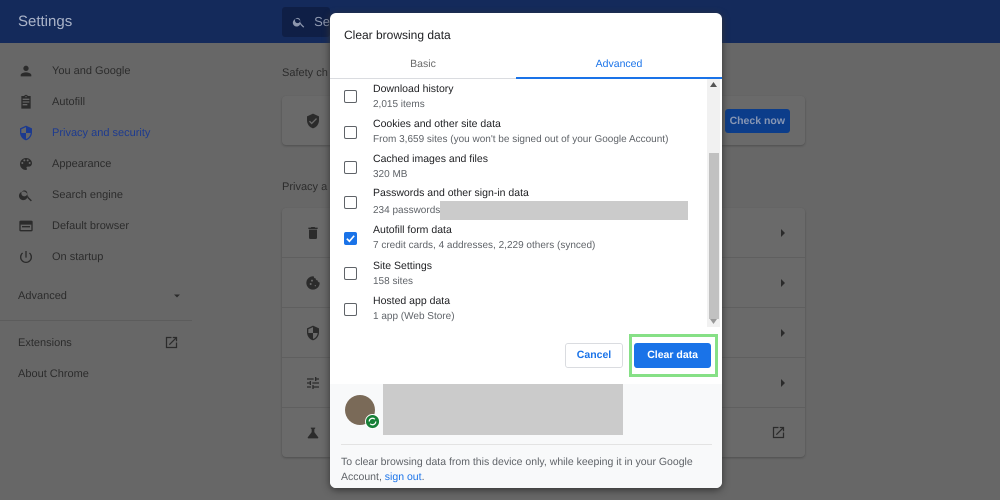 This screenshot has width=1000, height=500. What do you see at coordinates (96, 194) in the screenshot?
I see `sidebar-item: Search engine` at bounding box center [96, 194].